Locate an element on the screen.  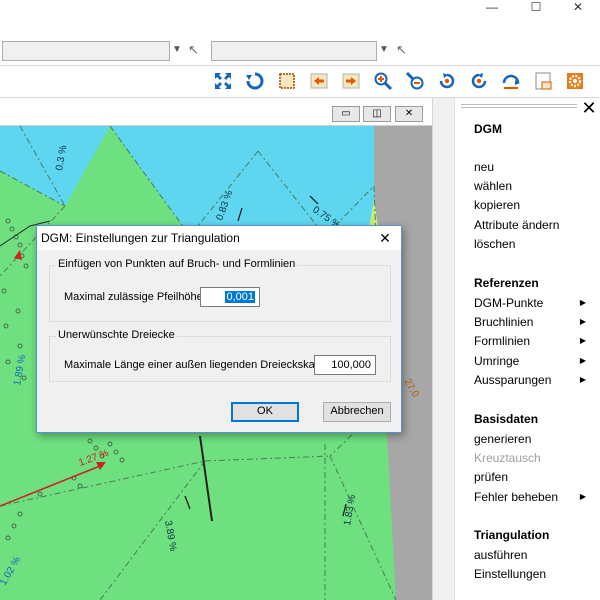
field-value: 0,001 is located at coordinates (240, 297).